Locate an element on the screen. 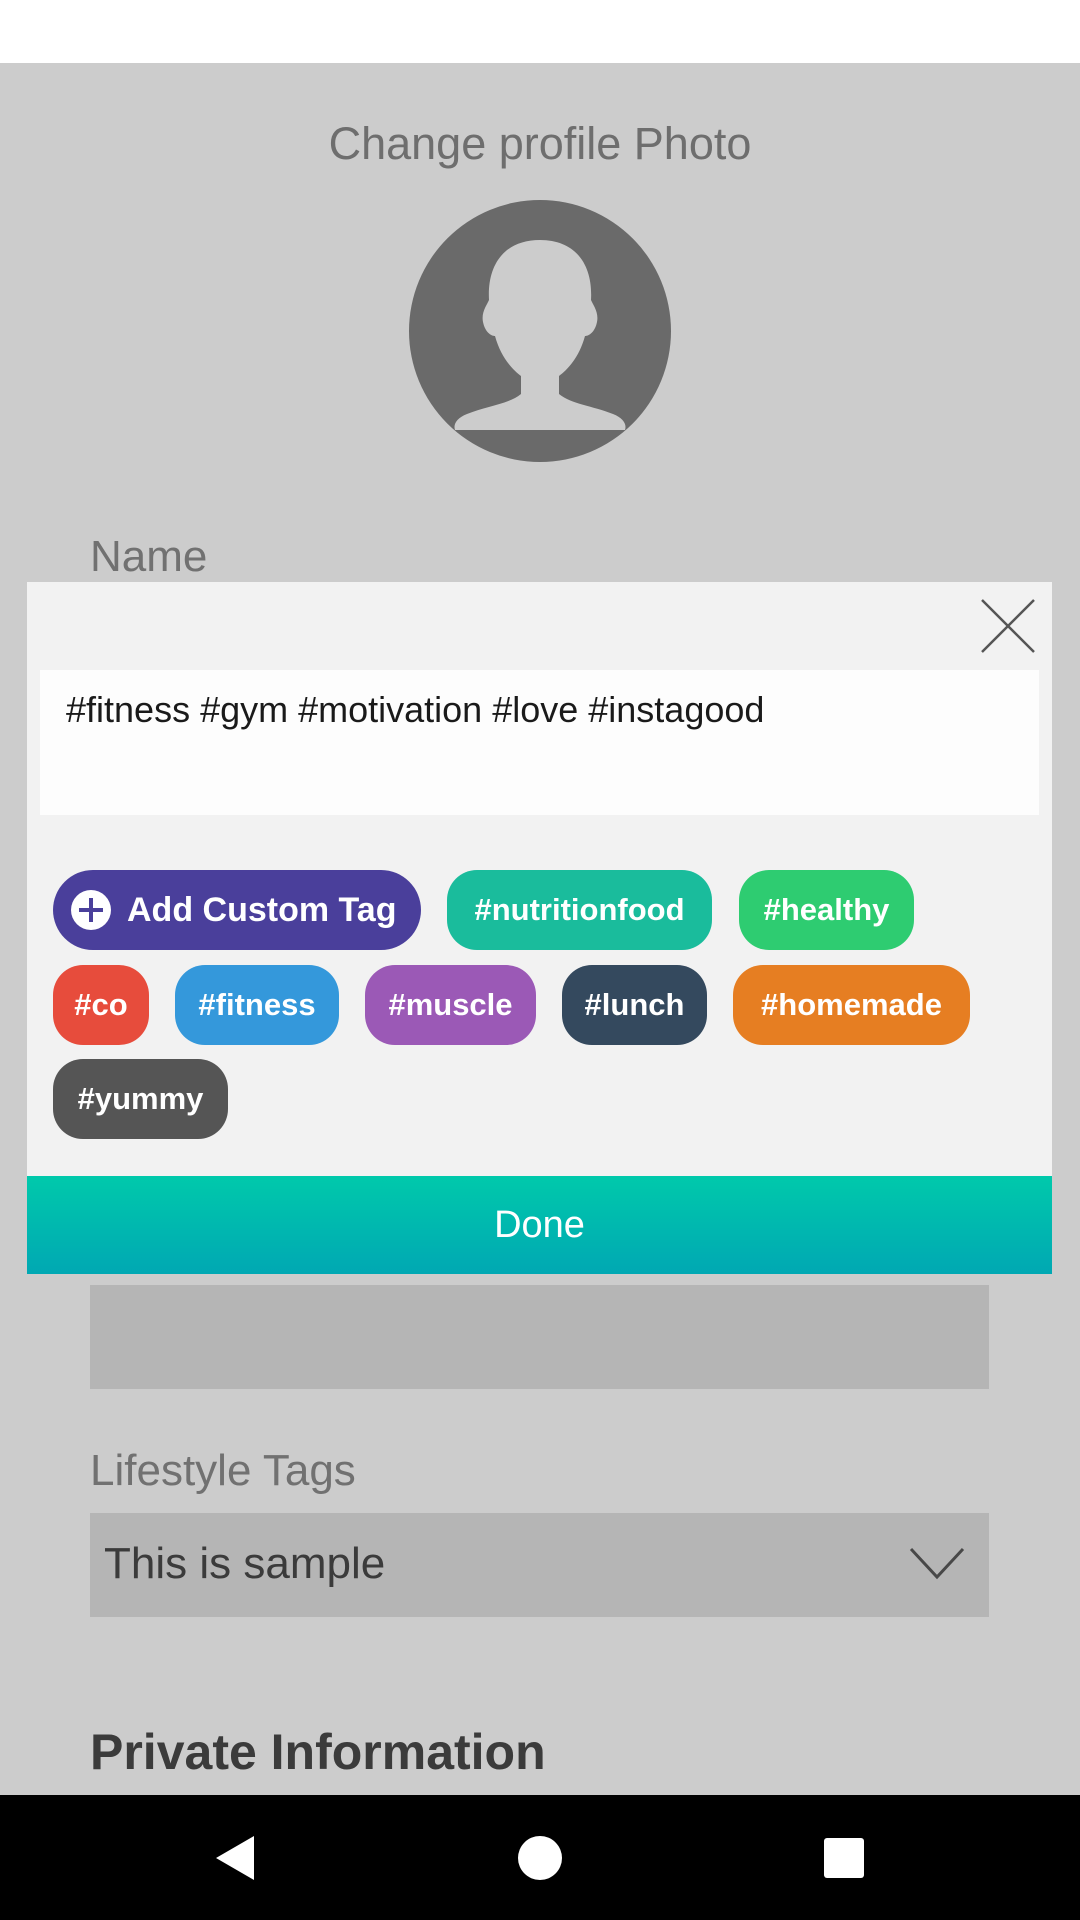 The height and width of the screenshot is (1920, 1080). tag-chip-healthy: #healthy is located at coordinates (826, 910).